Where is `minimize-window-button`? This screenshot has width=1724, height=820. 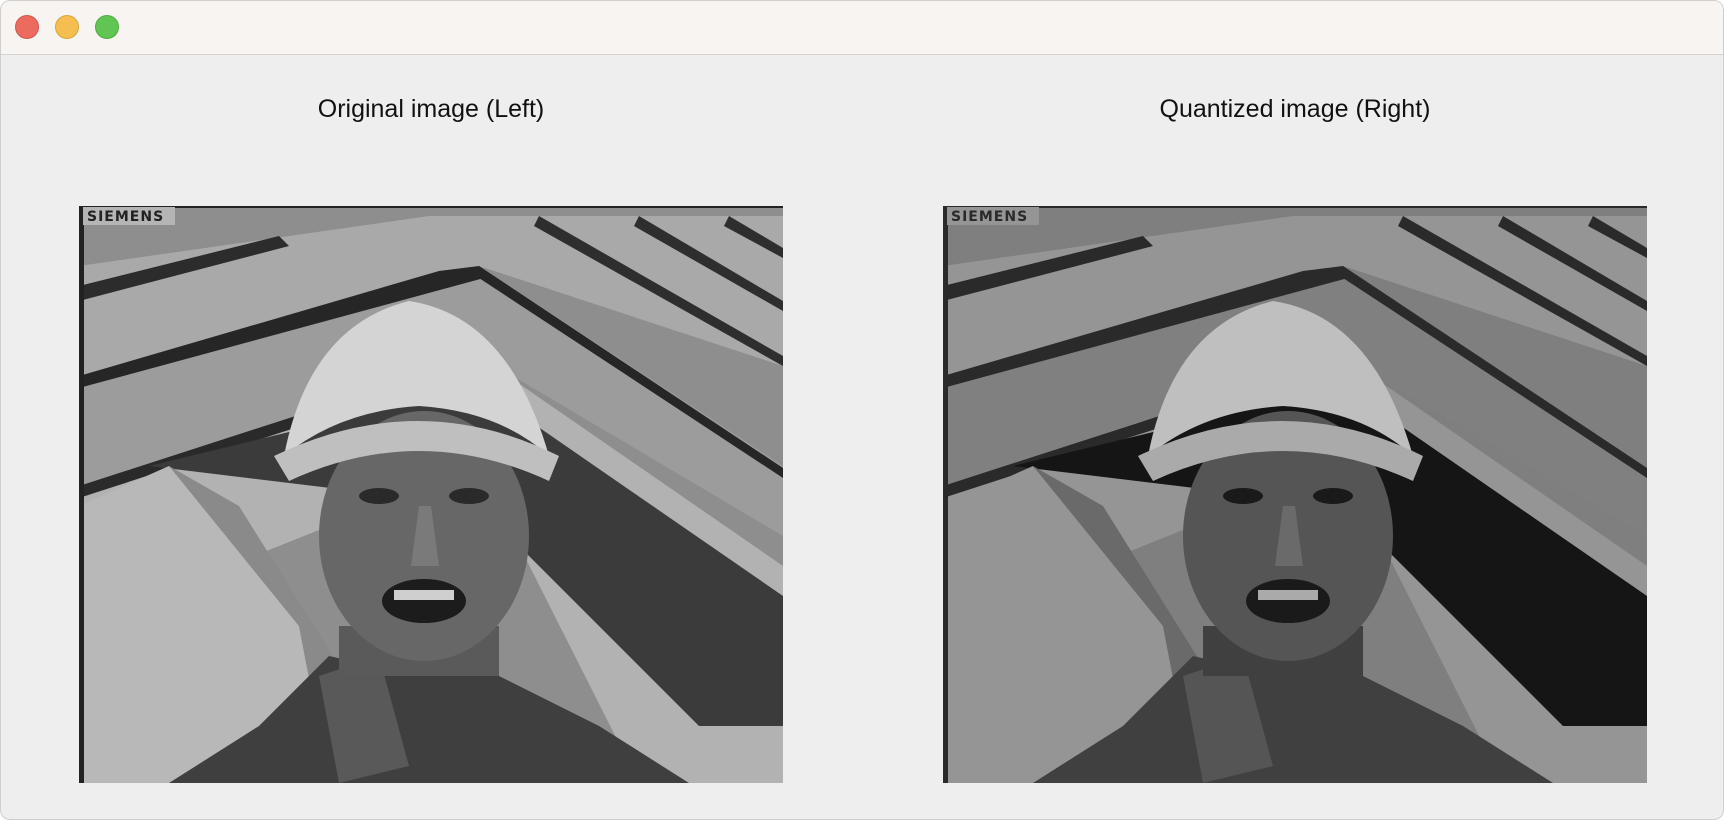 minimize-window-button is located at coordinates (67, 27).